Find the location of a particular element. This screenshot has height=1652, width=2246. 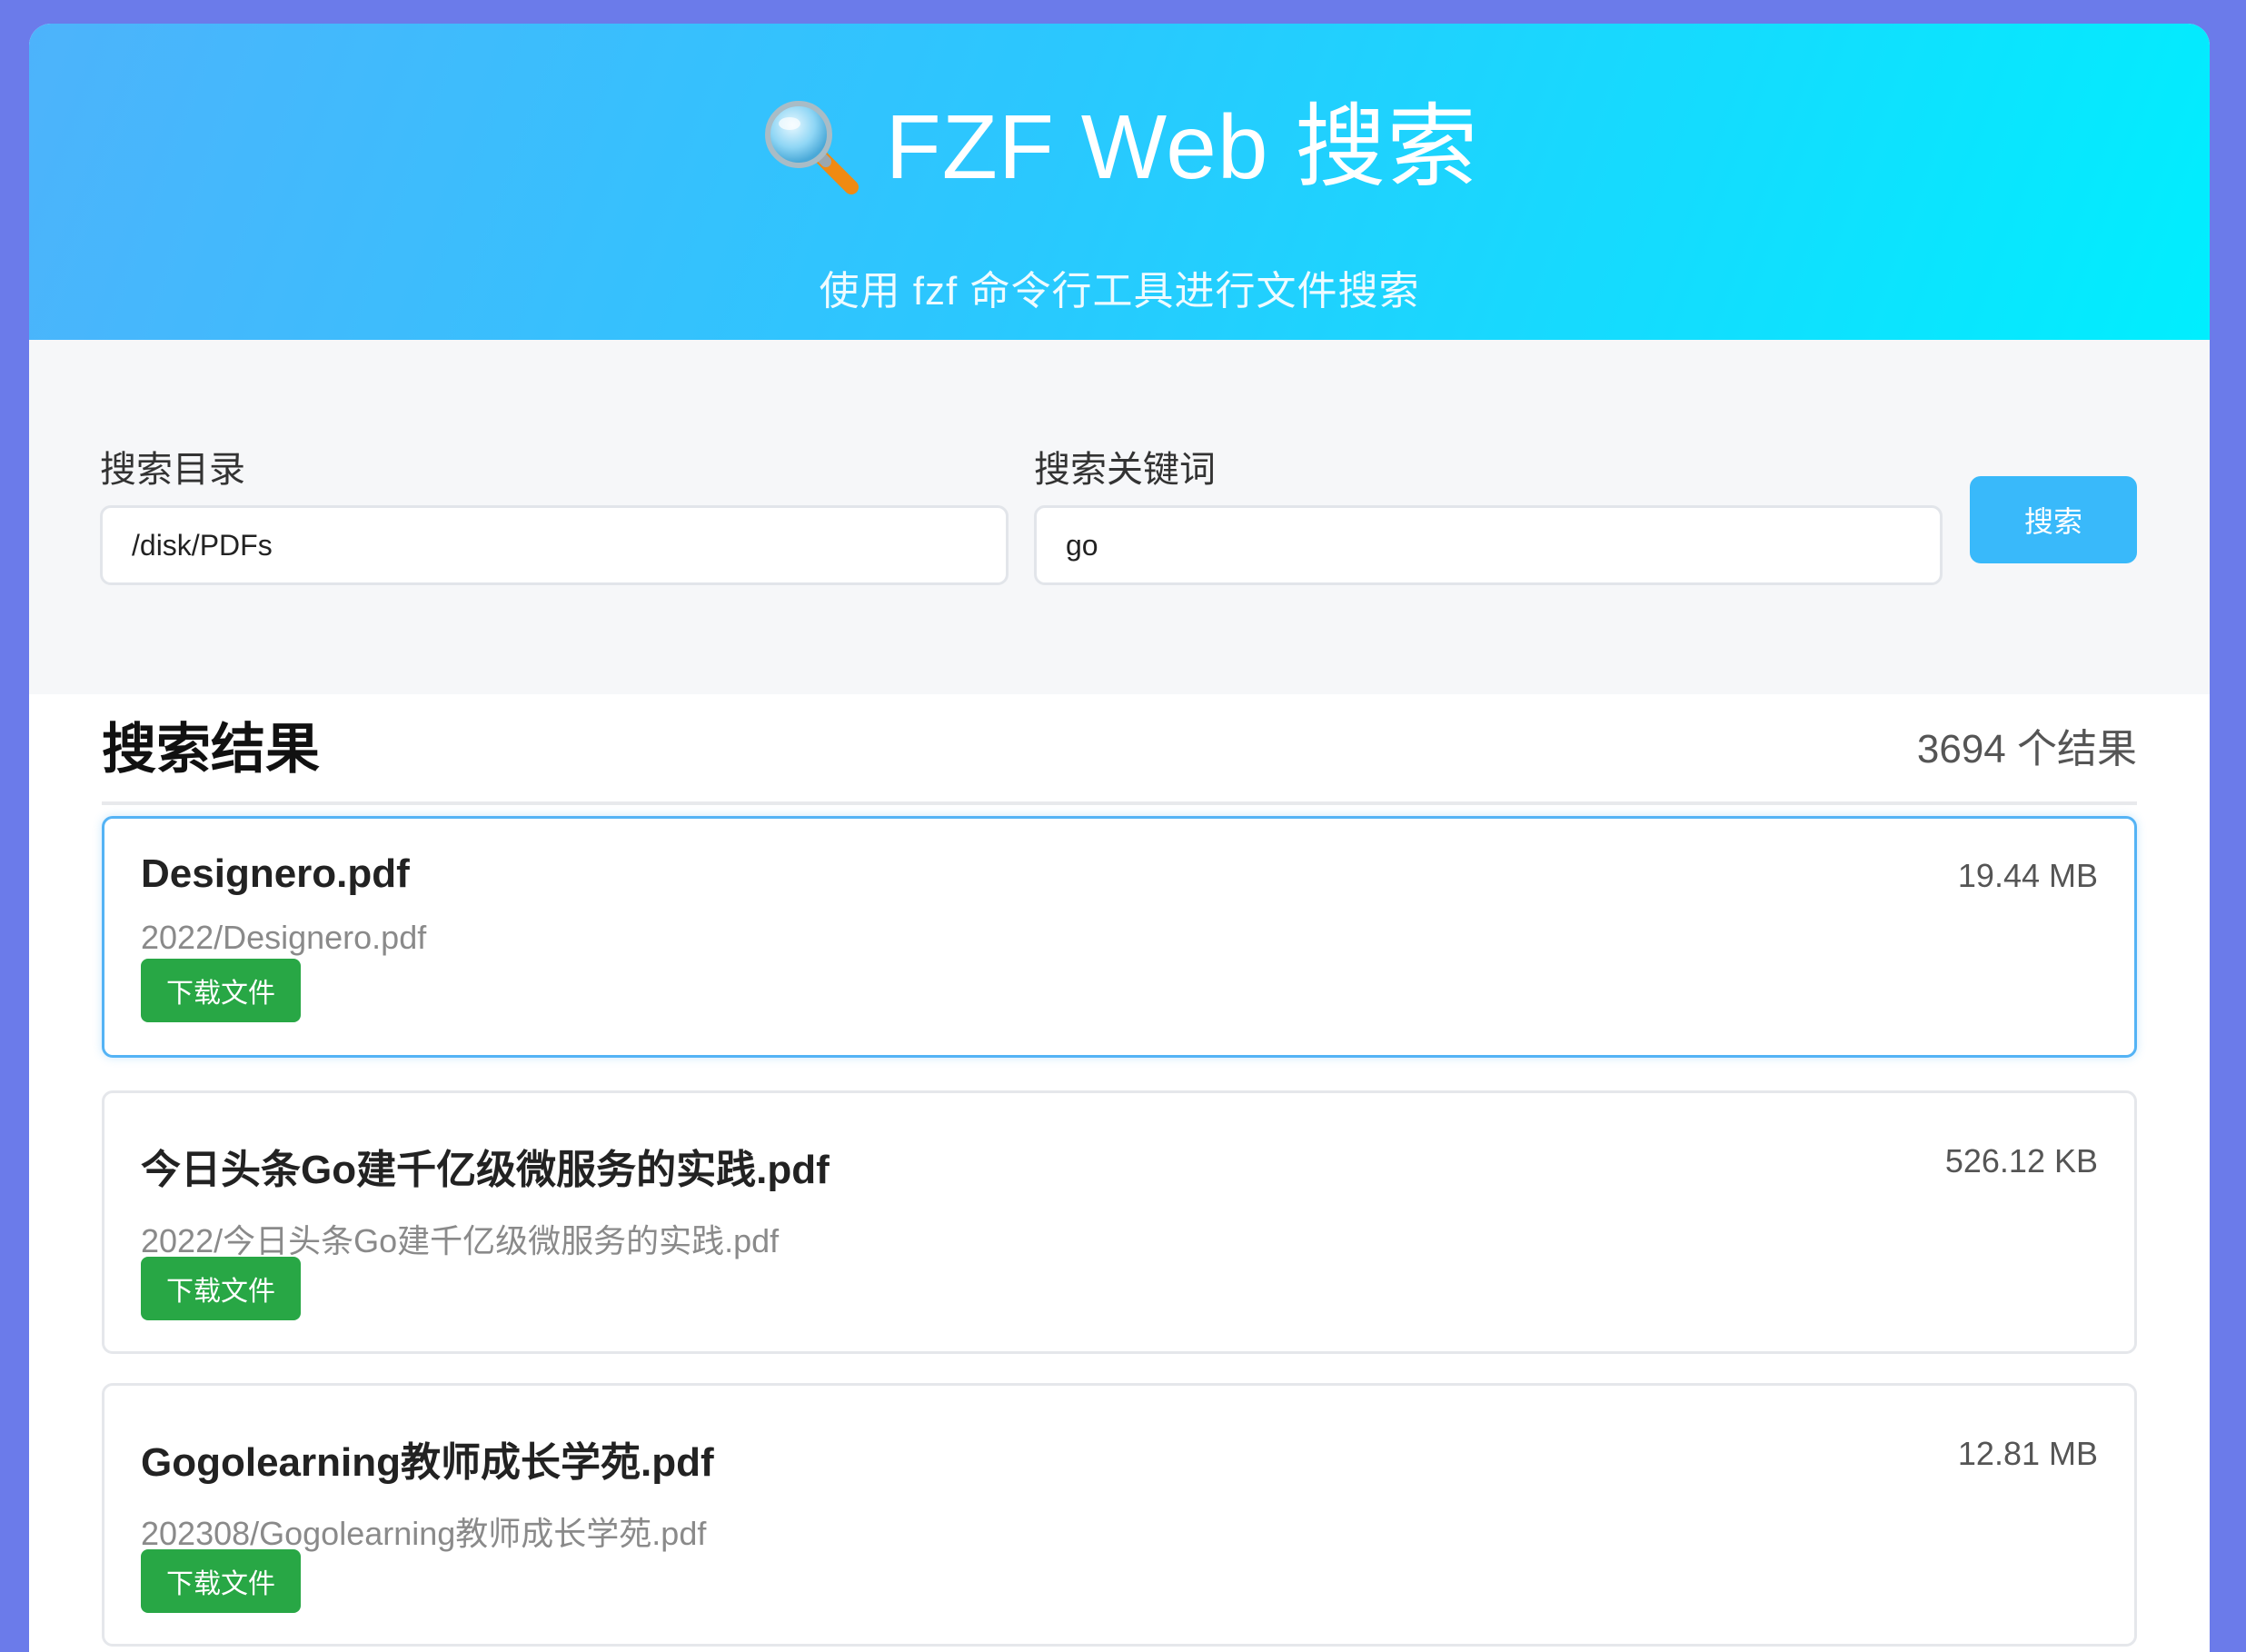

results-header: 搜索结果 3694 个结果 is located at coordinates (1119, 750).